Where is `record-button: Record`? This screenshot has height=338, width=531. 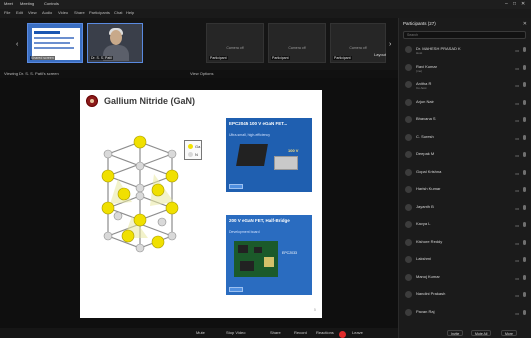
record-button: Record is located at coordinates (300, 332).